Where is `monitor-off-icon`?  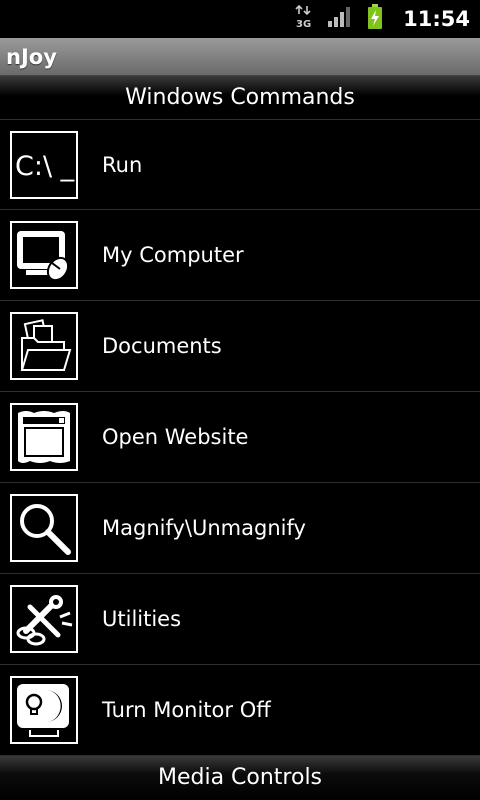 monitor-off-icon is located at coordinates (44, 710).